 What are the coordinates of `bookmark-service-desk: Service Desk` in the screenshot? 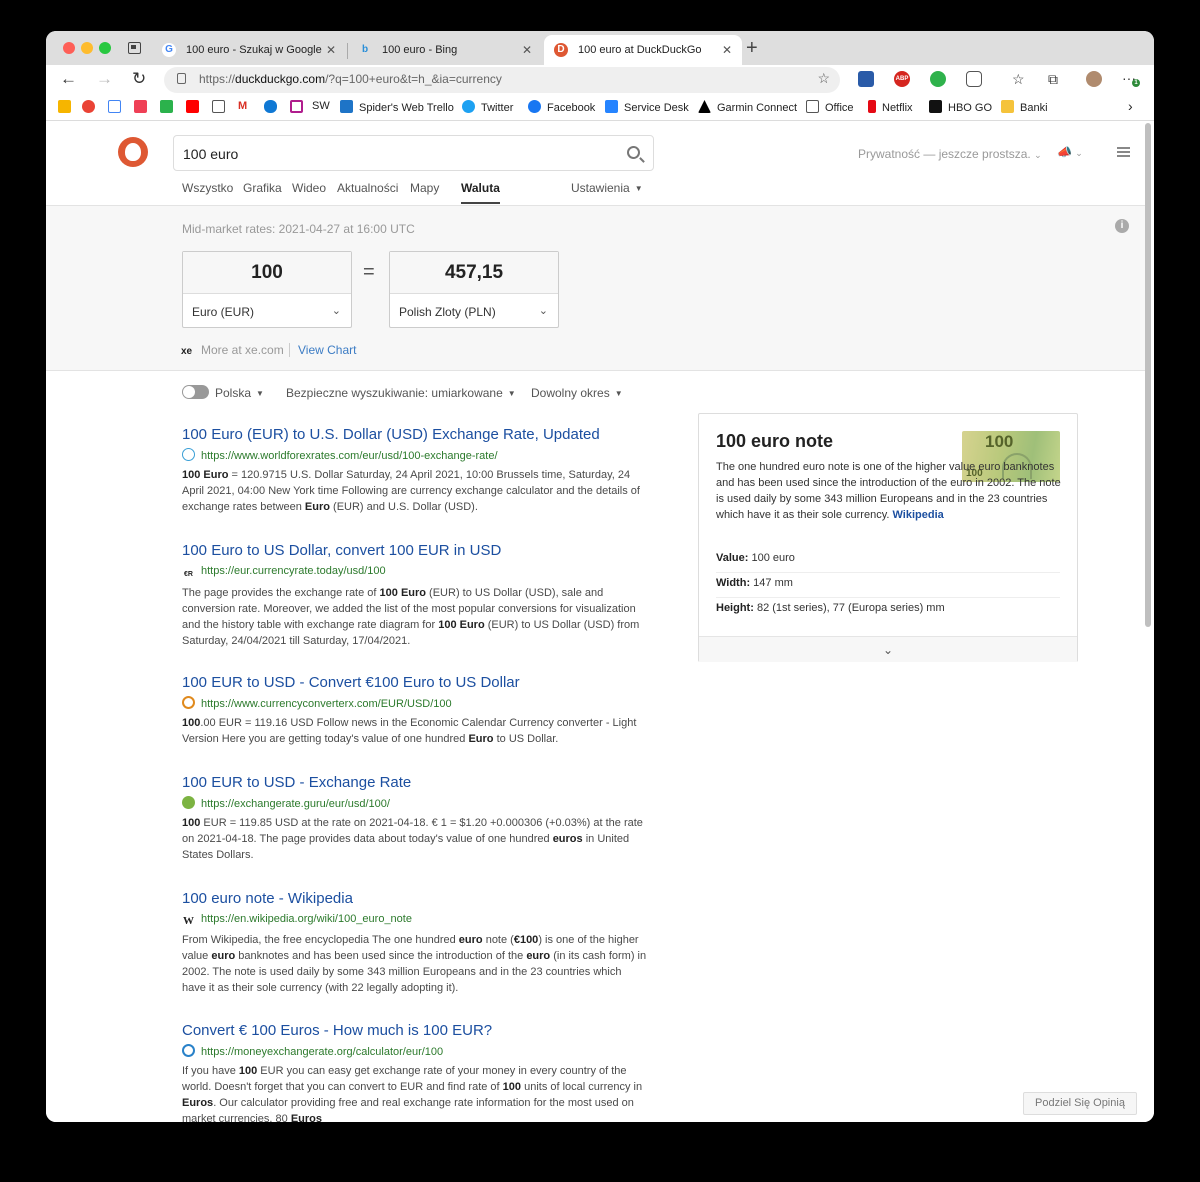 It's located at (647, 107).